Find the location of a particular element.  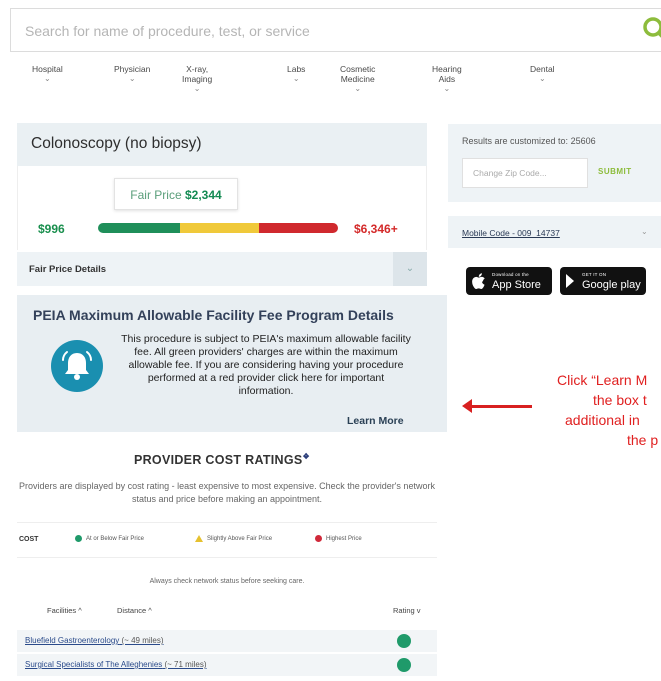

procedure-title: Colonoscopy (no biopsy) is located at coordinates (116, 143).